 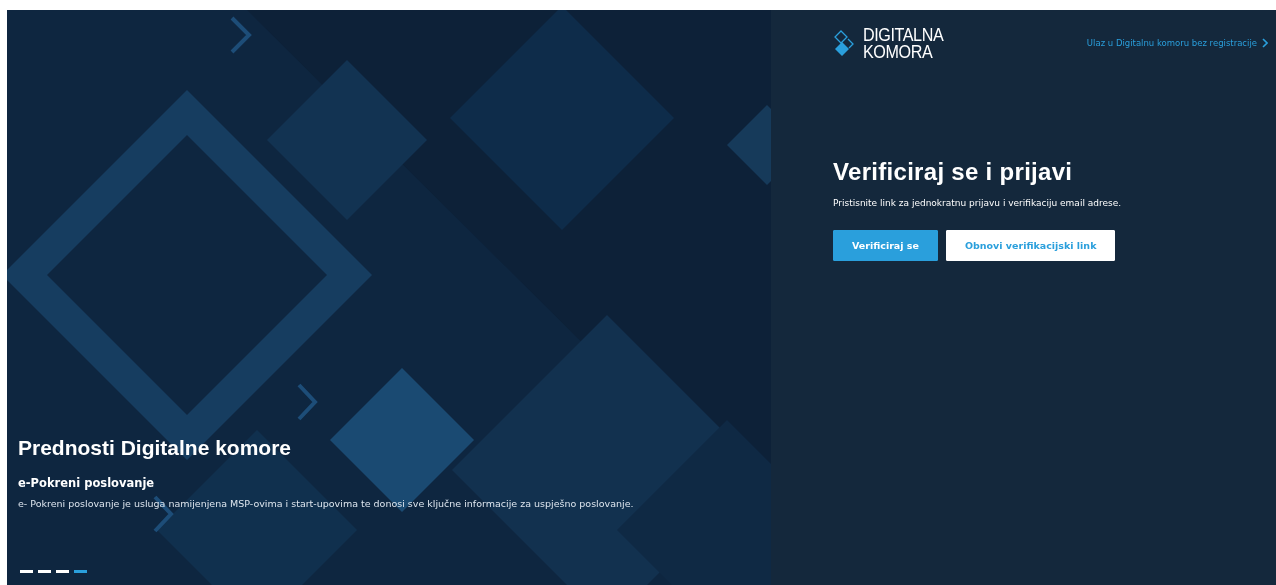 I want to click on logo-text: DIGITALNA KOMORA, so click(x=903, y=43).